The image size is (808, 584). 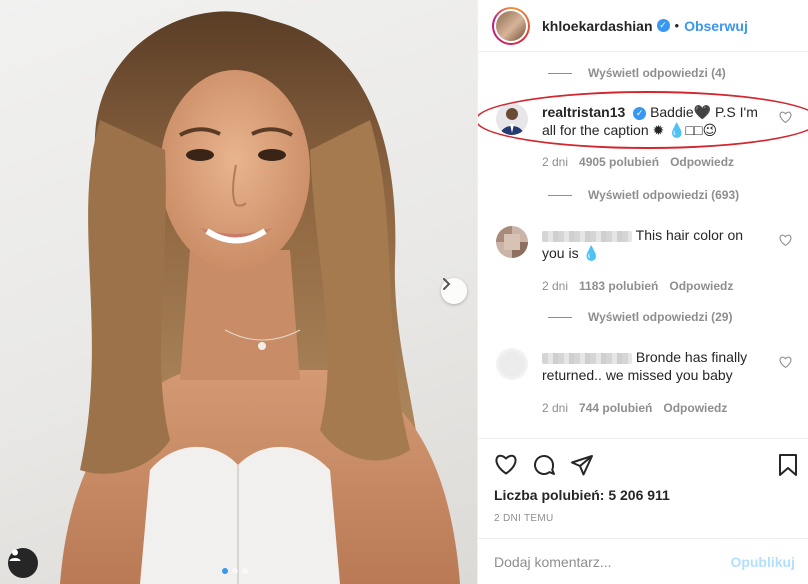 I want to click on follow-button: Obserwuj, so click(x=716, y=26).